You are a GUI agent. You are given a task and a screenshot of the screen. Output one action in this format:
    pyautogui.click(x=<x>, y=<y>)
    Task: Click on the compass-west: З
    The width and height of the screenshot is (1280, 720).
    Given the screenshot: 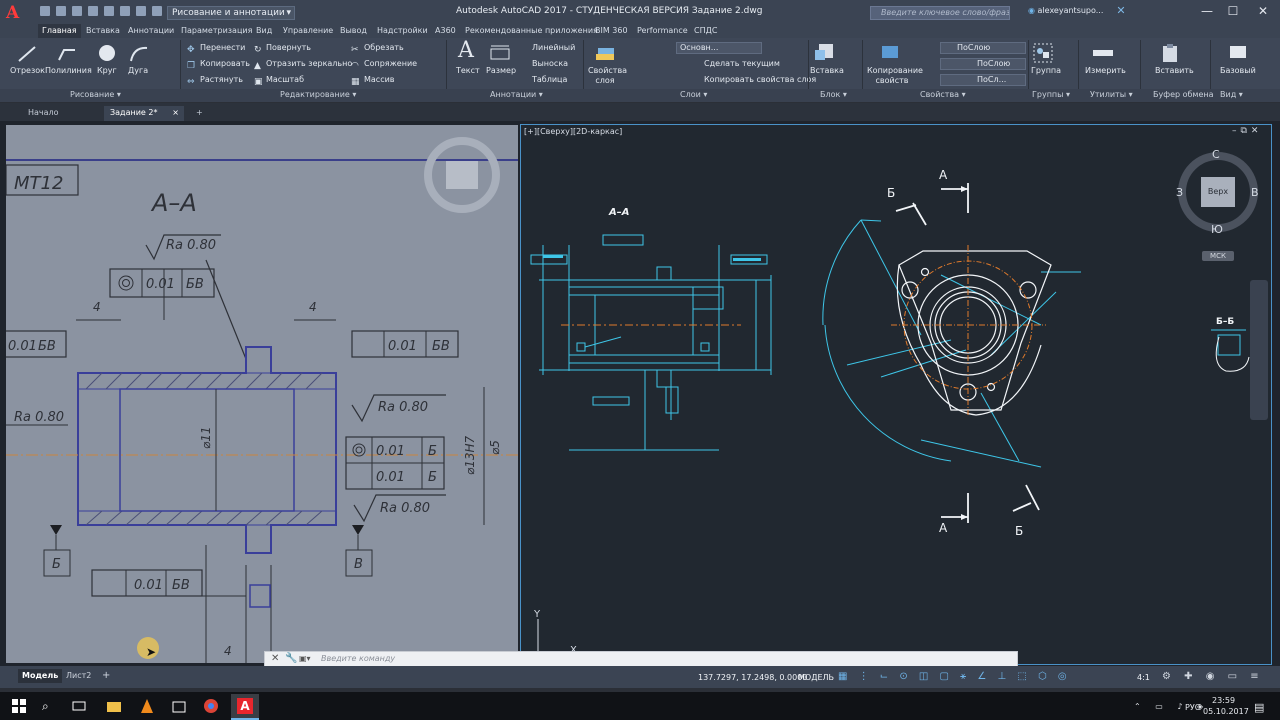 What is the action you would take?
    pyautogui.click(x=1179, y=192)
    